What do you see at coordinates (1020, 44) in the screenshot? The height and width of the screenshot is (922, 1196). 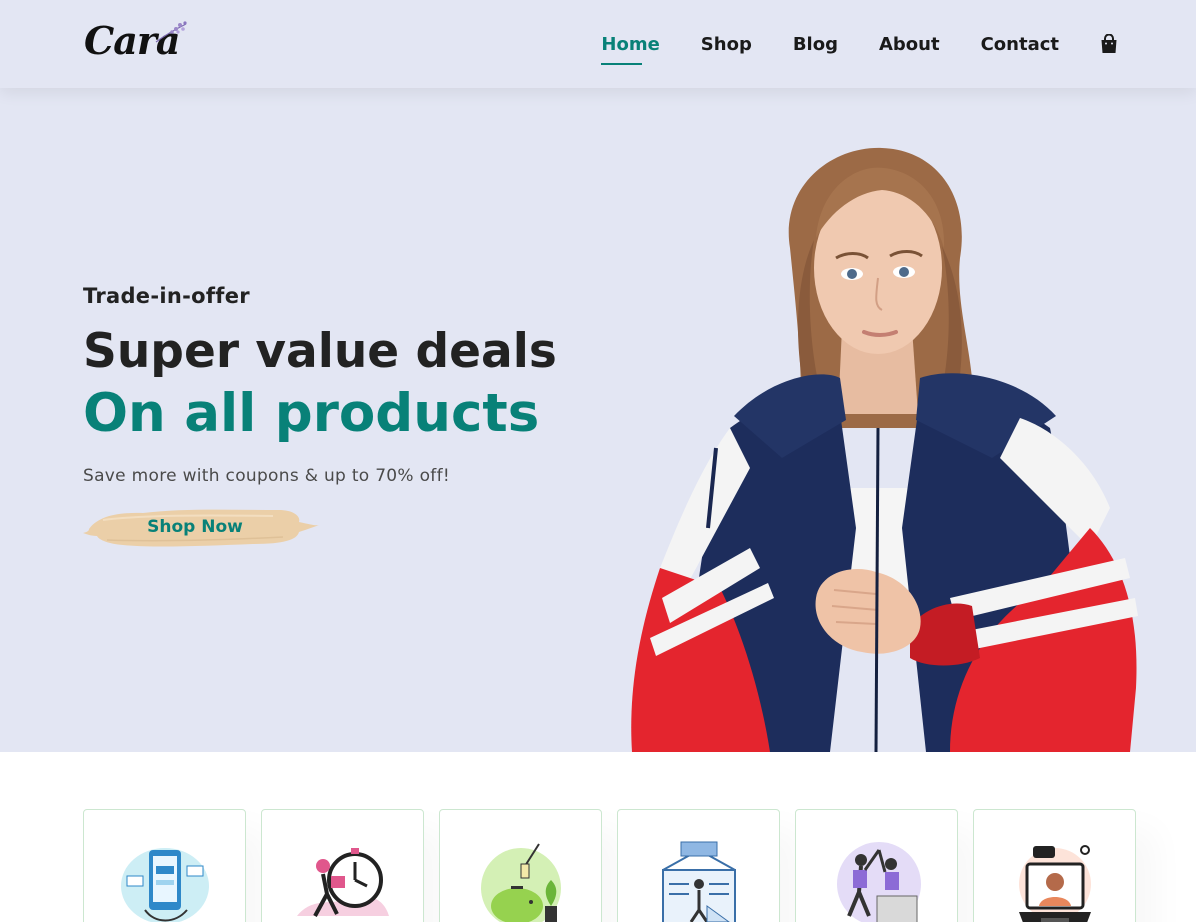 I see `nav-contact-link: Contact` at bounding box center [1020, 44].